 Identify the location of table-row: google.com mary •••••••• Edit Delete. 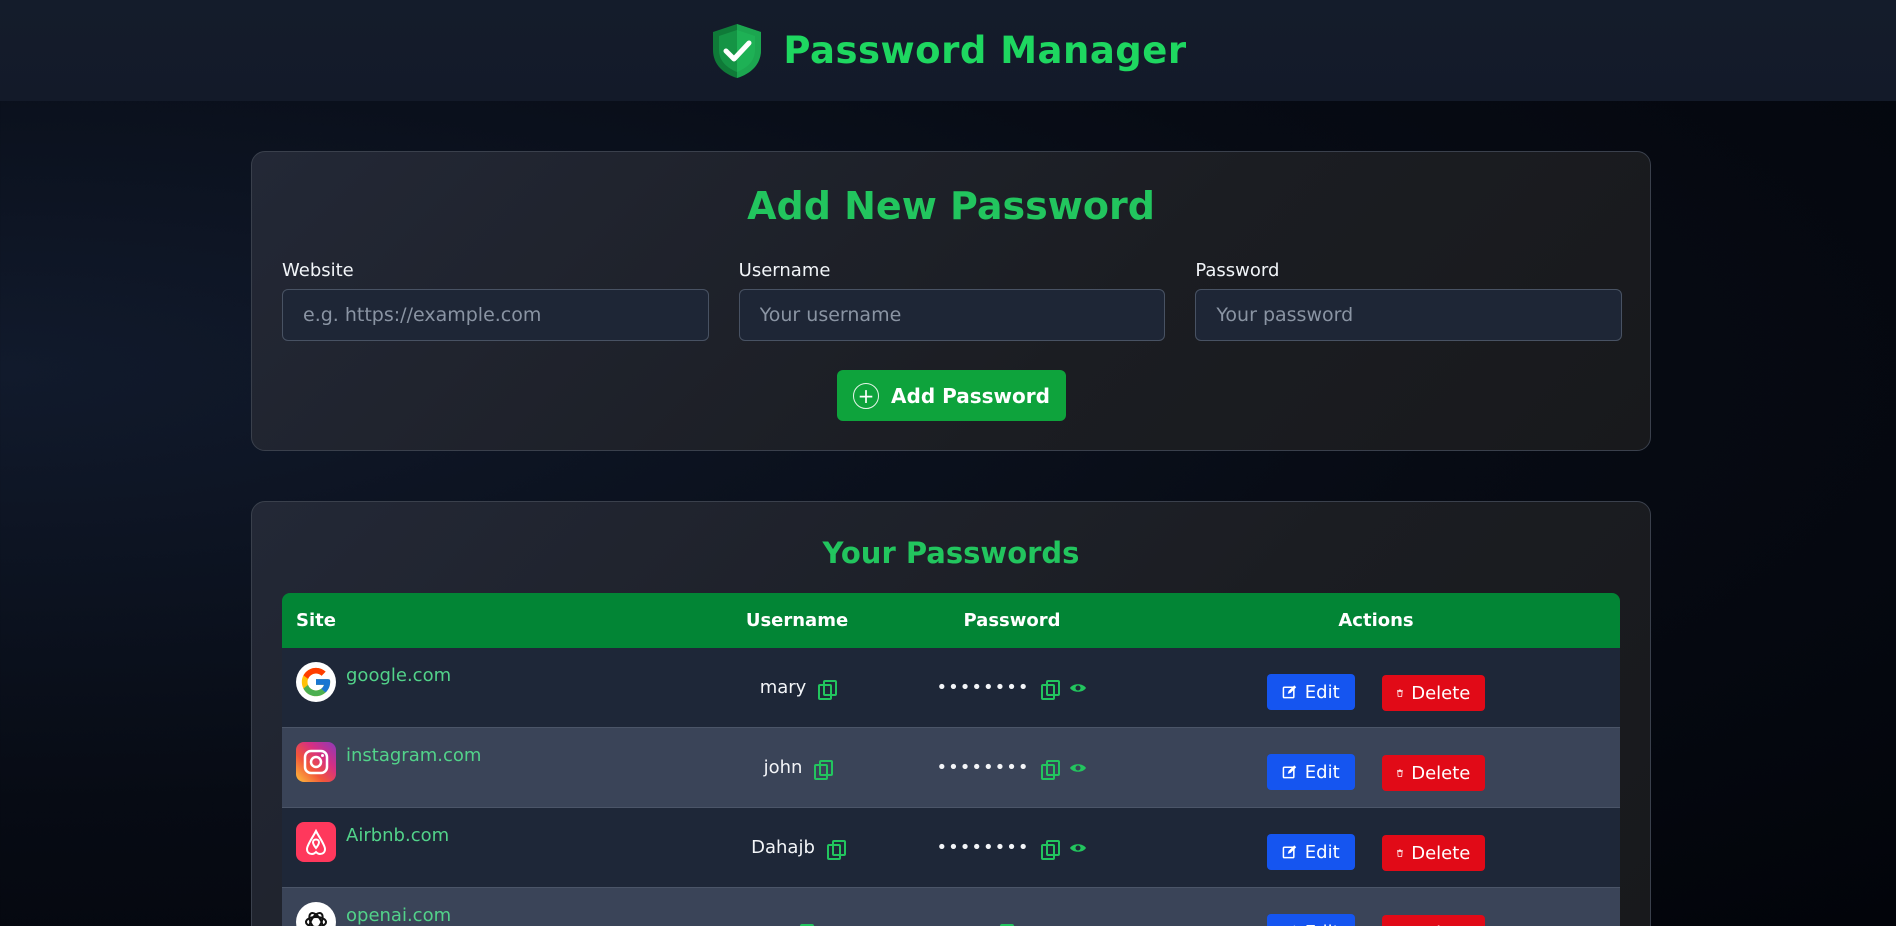
(951, 688).